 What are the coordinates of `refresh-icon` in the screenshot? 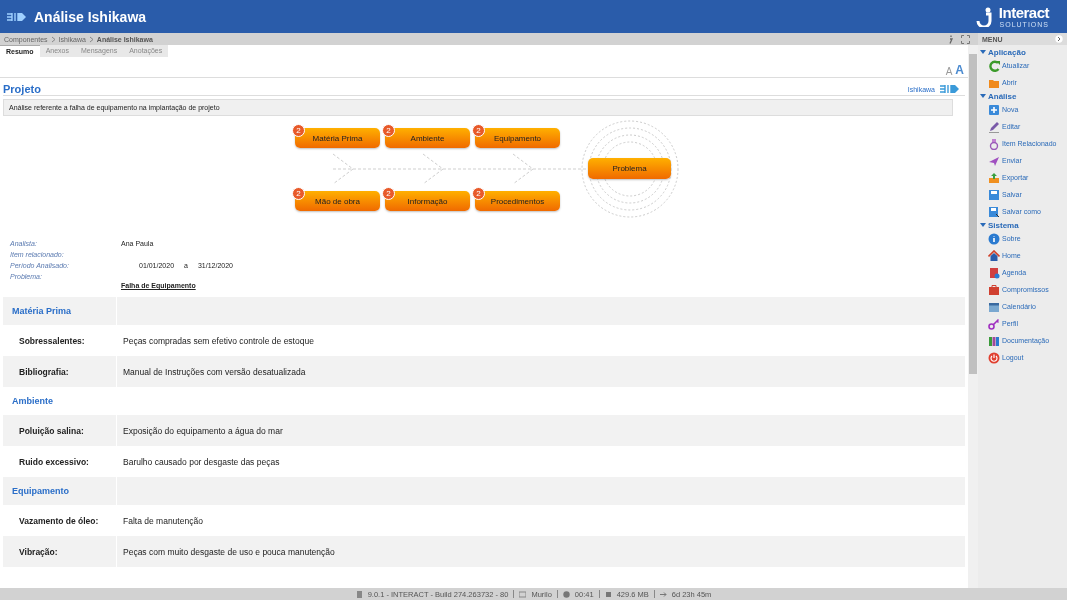 It's located at (994, 65).